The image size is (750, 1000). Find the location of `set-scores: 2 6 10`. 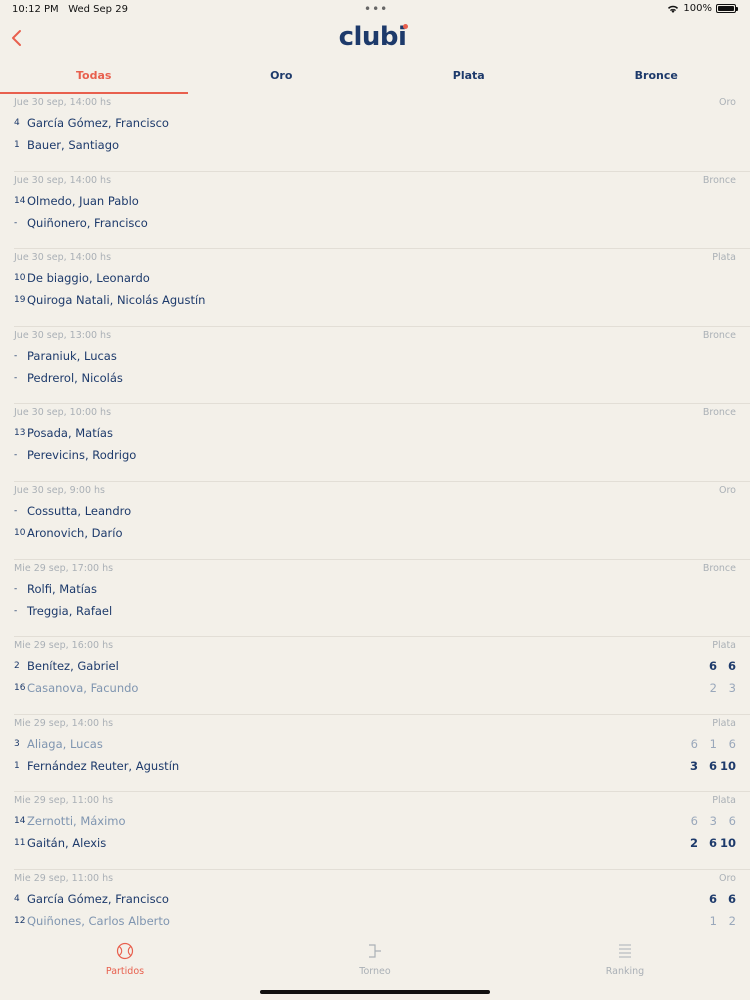

set-scores: 2 6 10 is located at coordinates (707, 843).